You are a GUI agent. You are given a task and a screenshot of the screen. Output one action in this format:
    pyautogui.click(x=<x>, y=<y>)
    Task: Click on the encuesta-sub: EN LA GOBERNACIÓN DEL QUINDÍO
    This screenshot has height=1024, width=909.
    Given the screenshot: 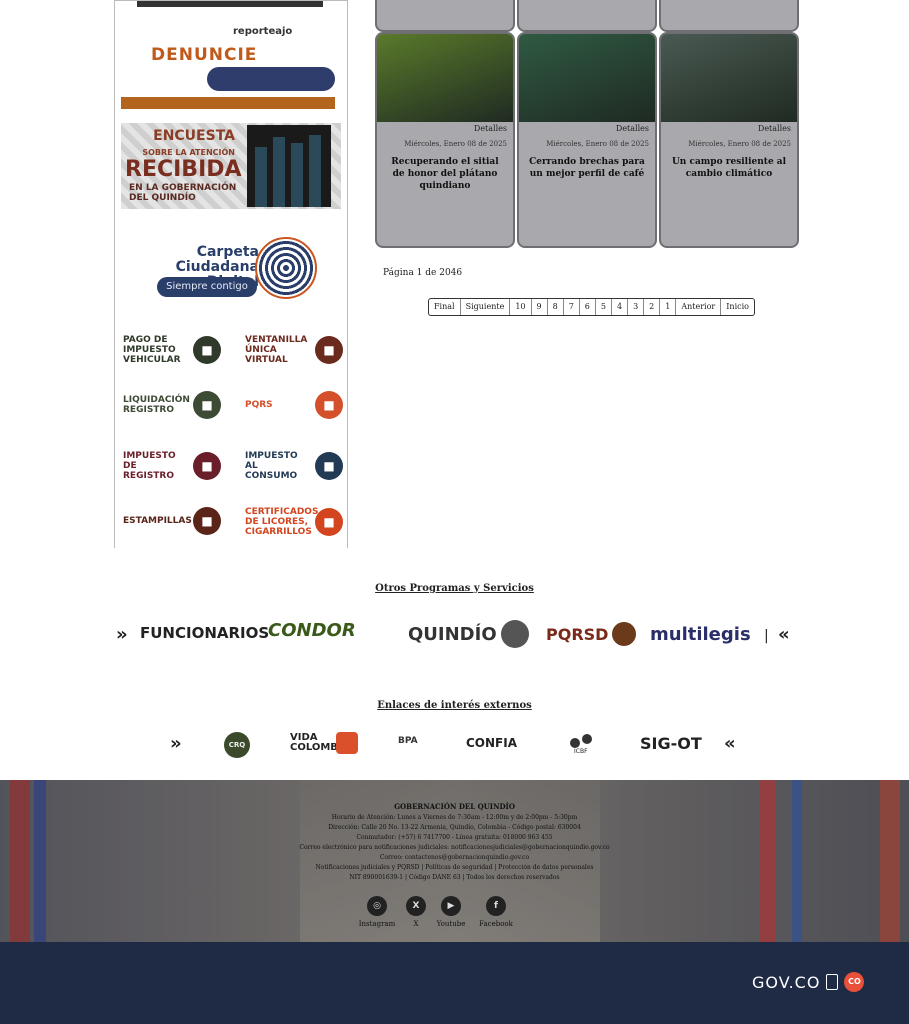 What is the action you would take?
    pyautogui.click(x=183, y=193)
    